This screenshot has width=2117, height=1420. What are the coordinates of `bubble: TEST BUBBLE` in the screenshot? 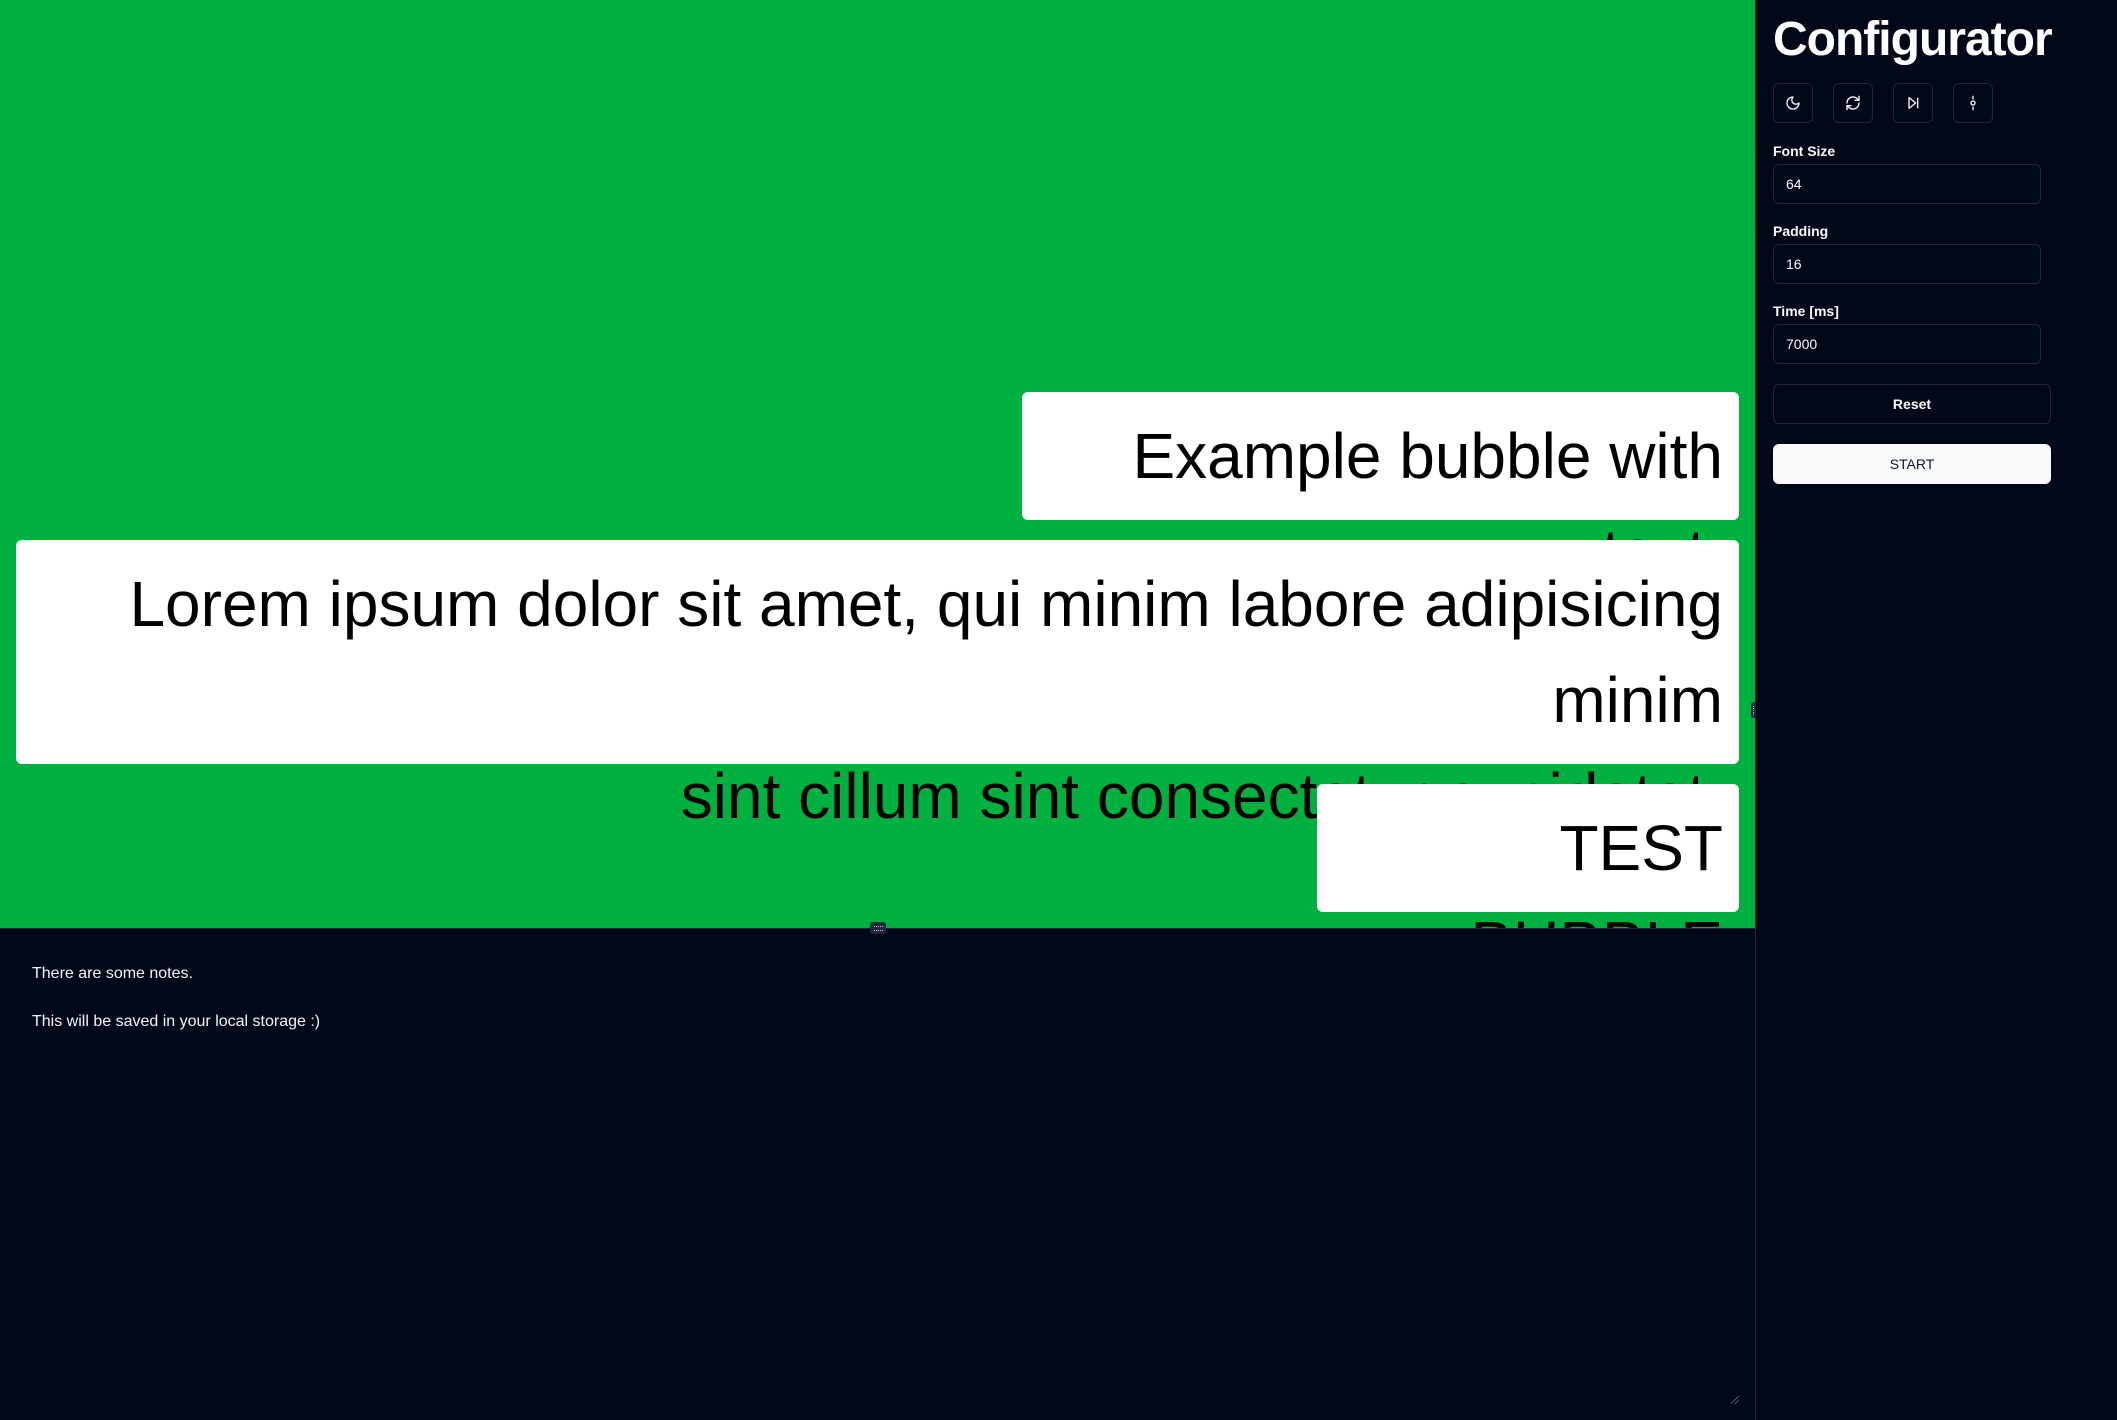 It's located at (1528, 856).